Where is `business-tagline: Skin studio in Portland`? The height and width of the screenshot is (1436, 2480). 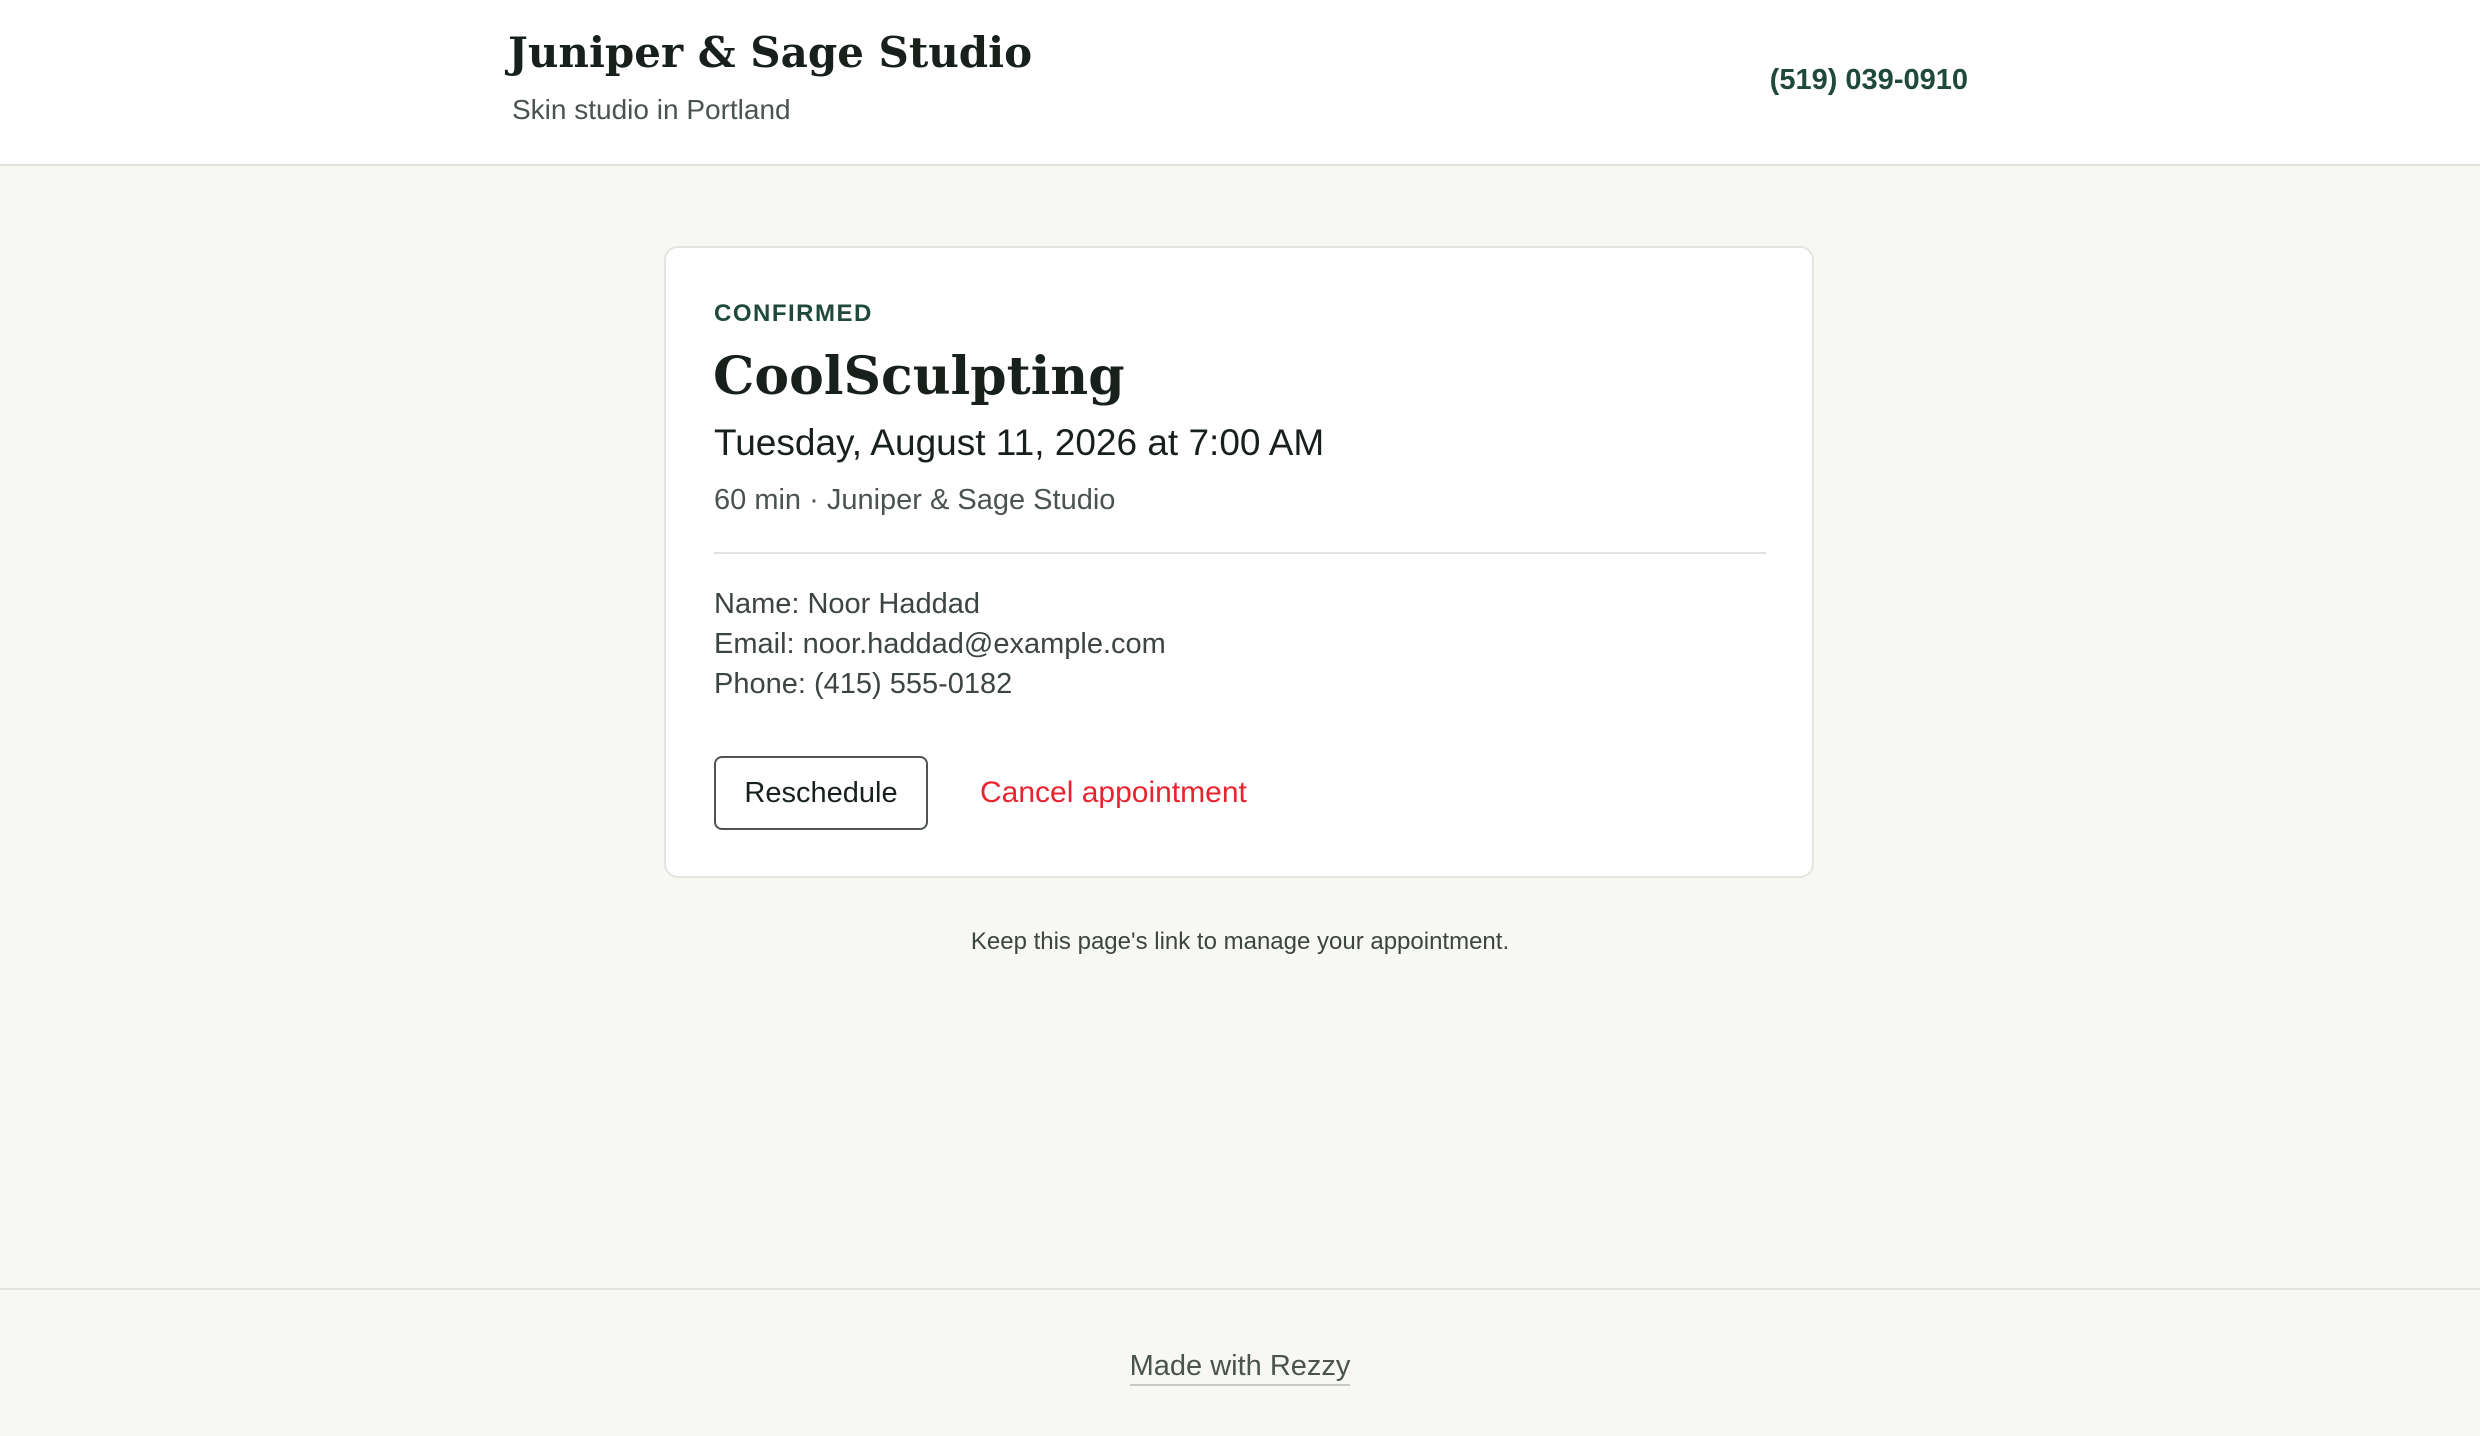 business-tagline: Skin studio in Portland is located at coordinates (651, 109).